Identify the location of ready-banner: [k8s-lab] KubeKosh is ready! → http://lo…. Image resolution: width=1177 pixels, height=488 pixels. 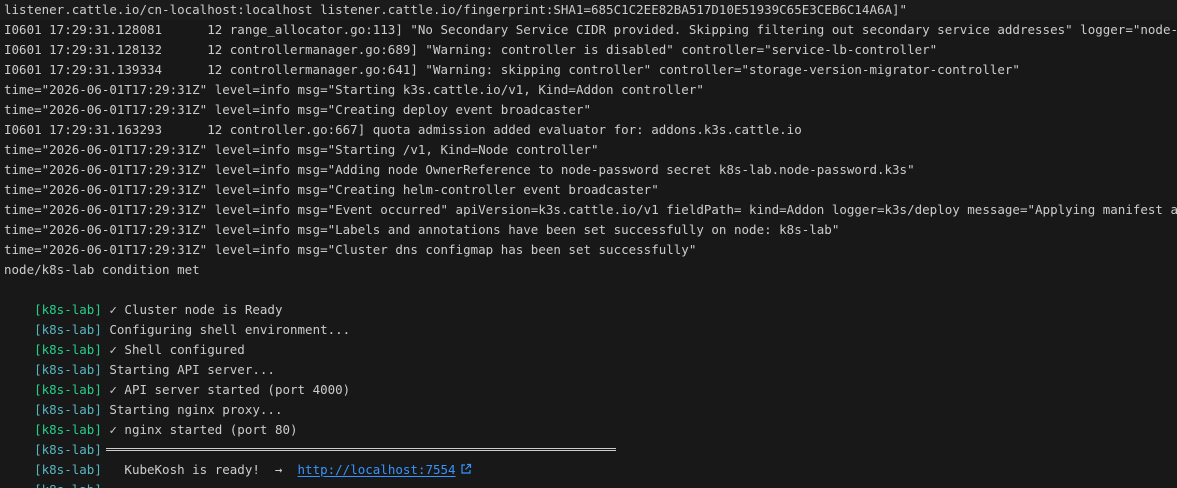
(238, 458).